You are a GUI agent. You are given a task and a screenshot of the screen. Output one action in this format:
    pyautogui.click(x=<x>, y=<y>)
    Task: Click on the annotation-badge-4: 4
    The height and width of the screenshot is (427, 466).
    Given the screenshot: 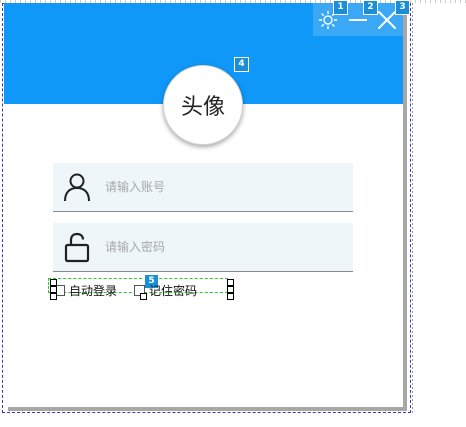 What is the action you would take?
    pyautogui.click(x=241, y=64)
    